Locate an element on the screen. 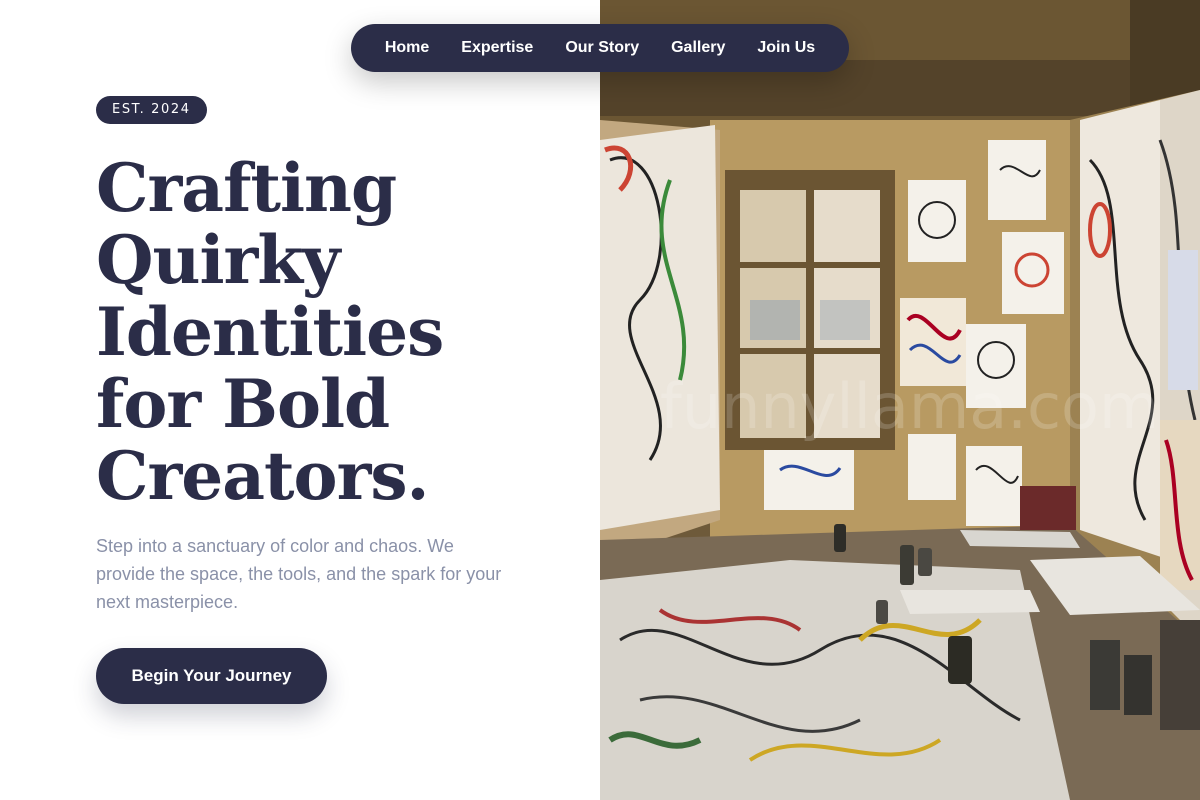 The width and height of the screenshot is (1200, 800). begin-journey-button: Begin Your Journey is located at coordinates (211, 676).